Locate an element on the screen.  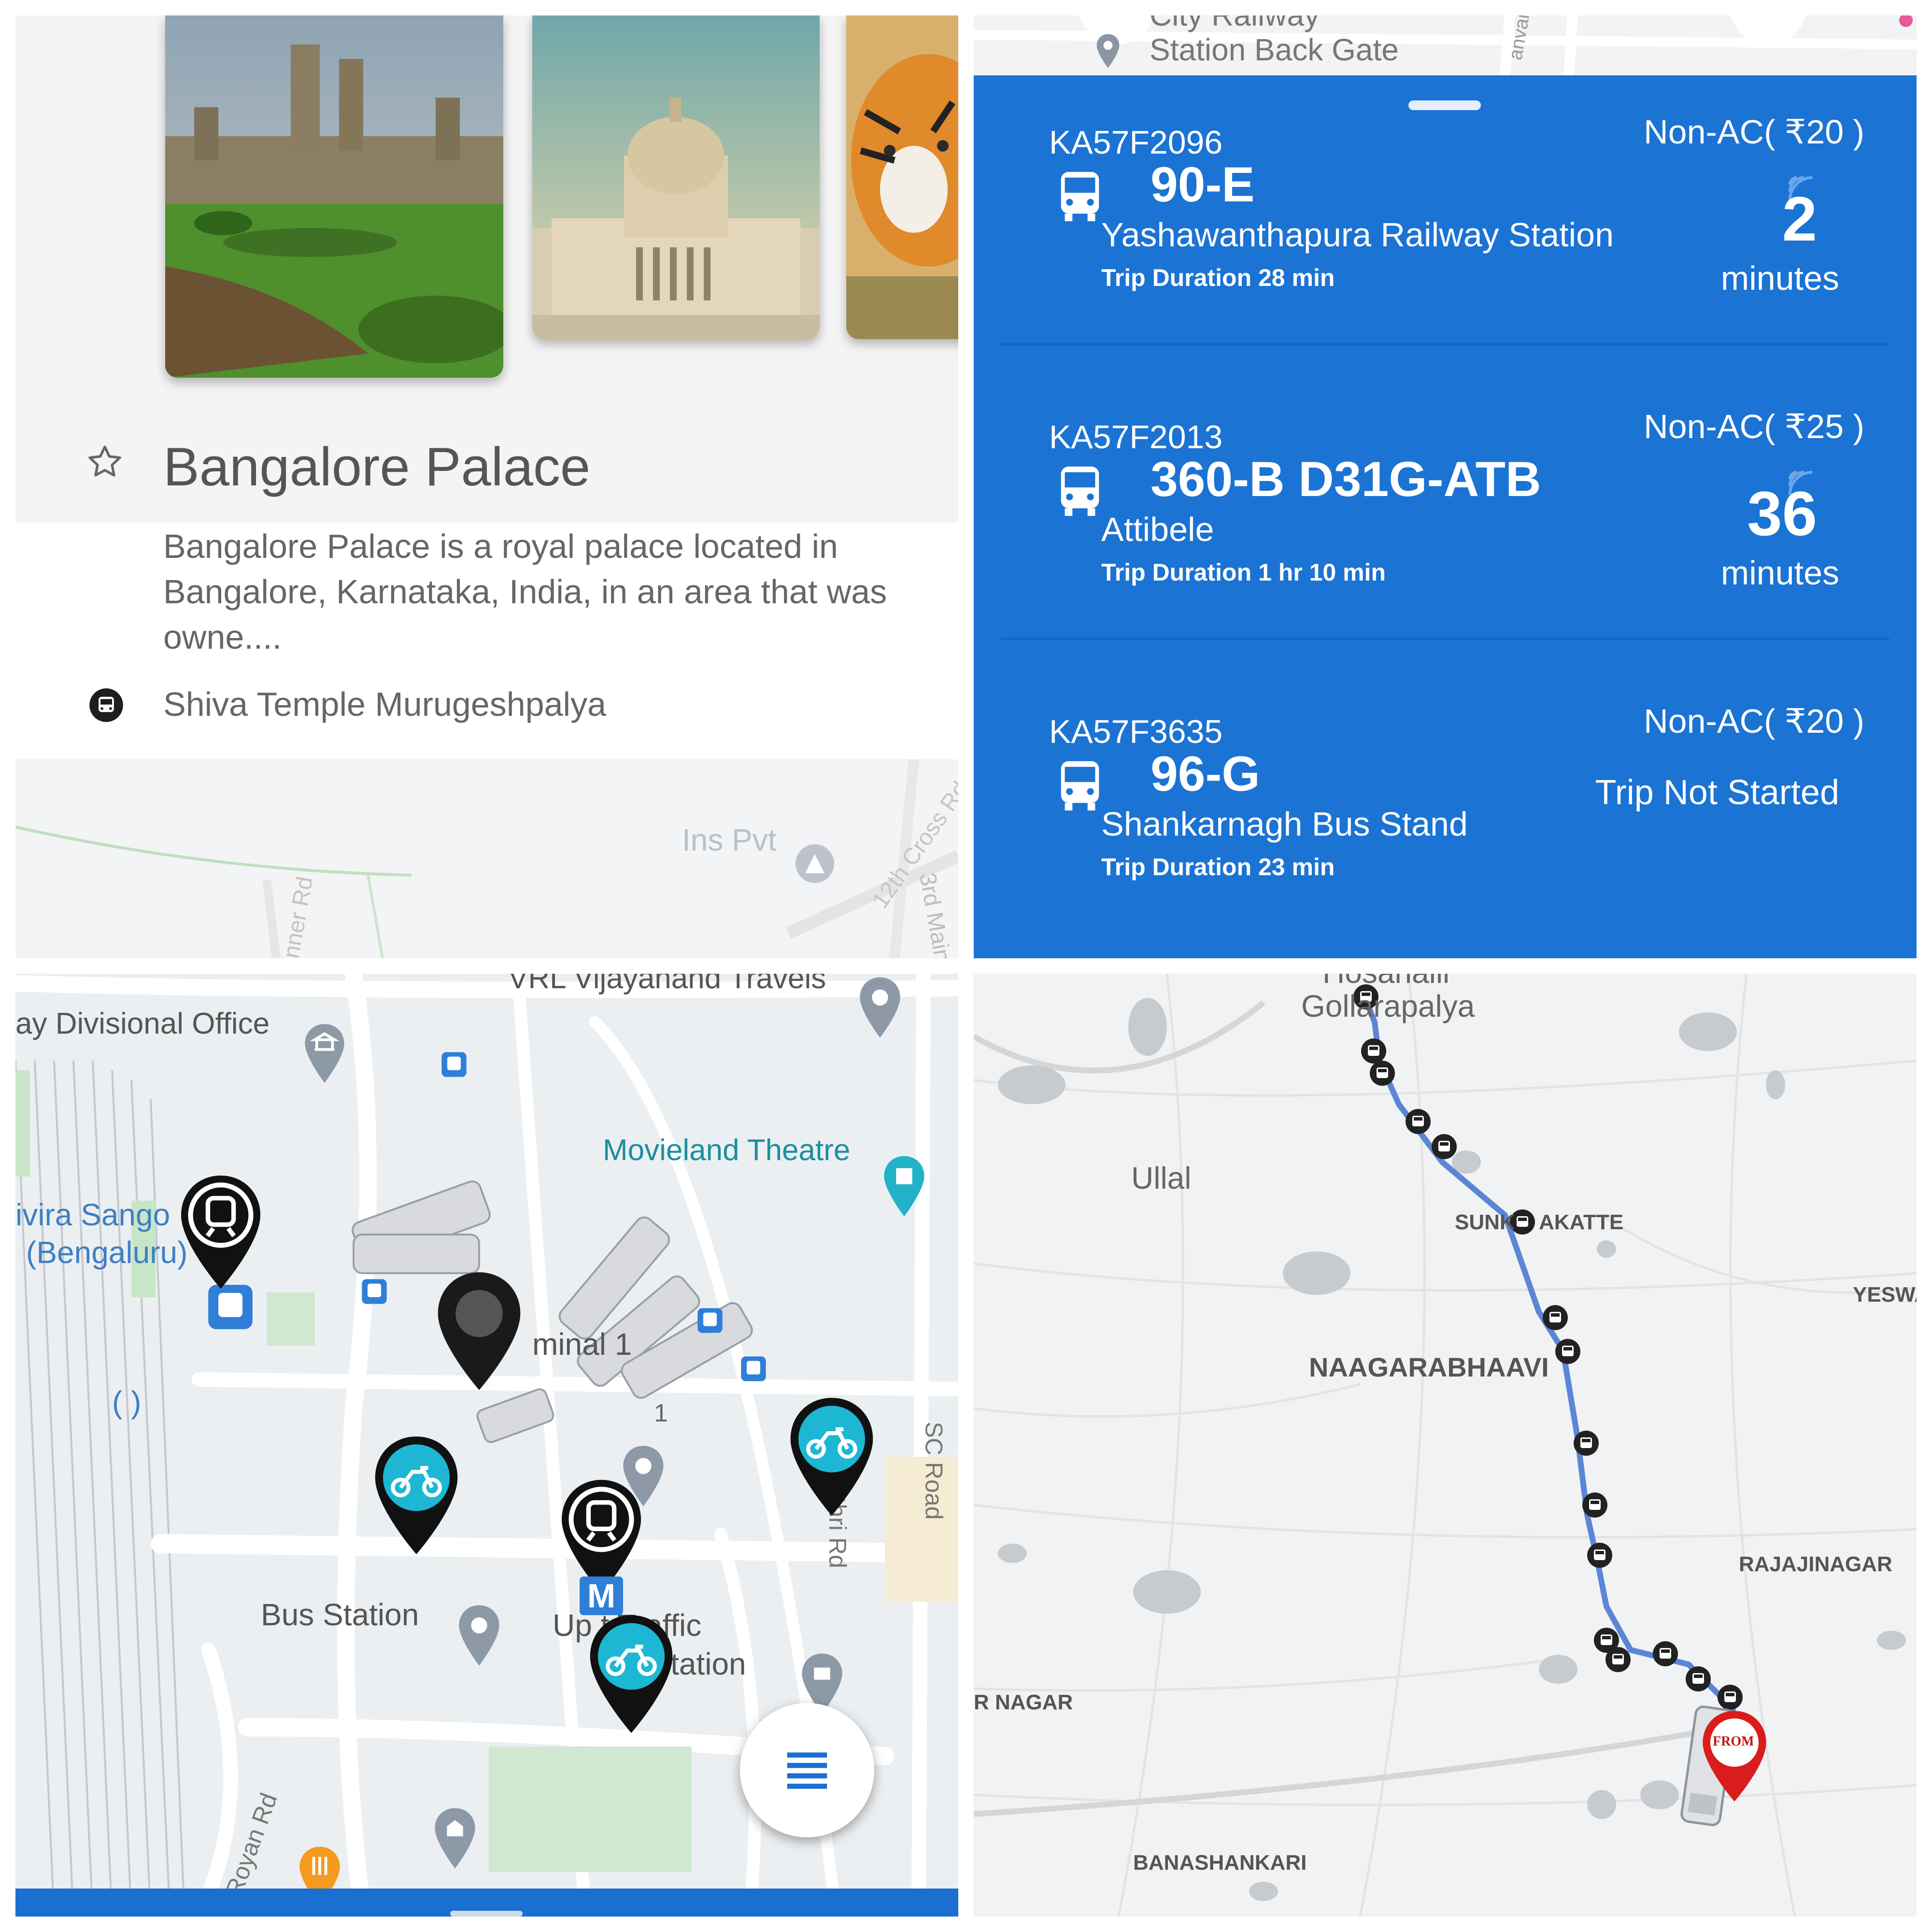
route-number: 96-G is located at coordinates (1205, 773).